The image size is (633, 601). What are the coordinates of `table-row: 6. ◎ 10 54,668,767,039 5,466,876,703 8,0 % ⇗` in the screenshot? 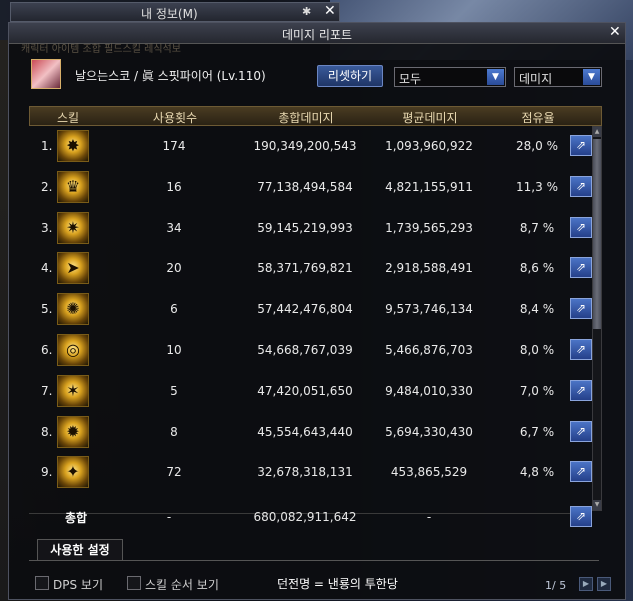 It's located at (314, 350).